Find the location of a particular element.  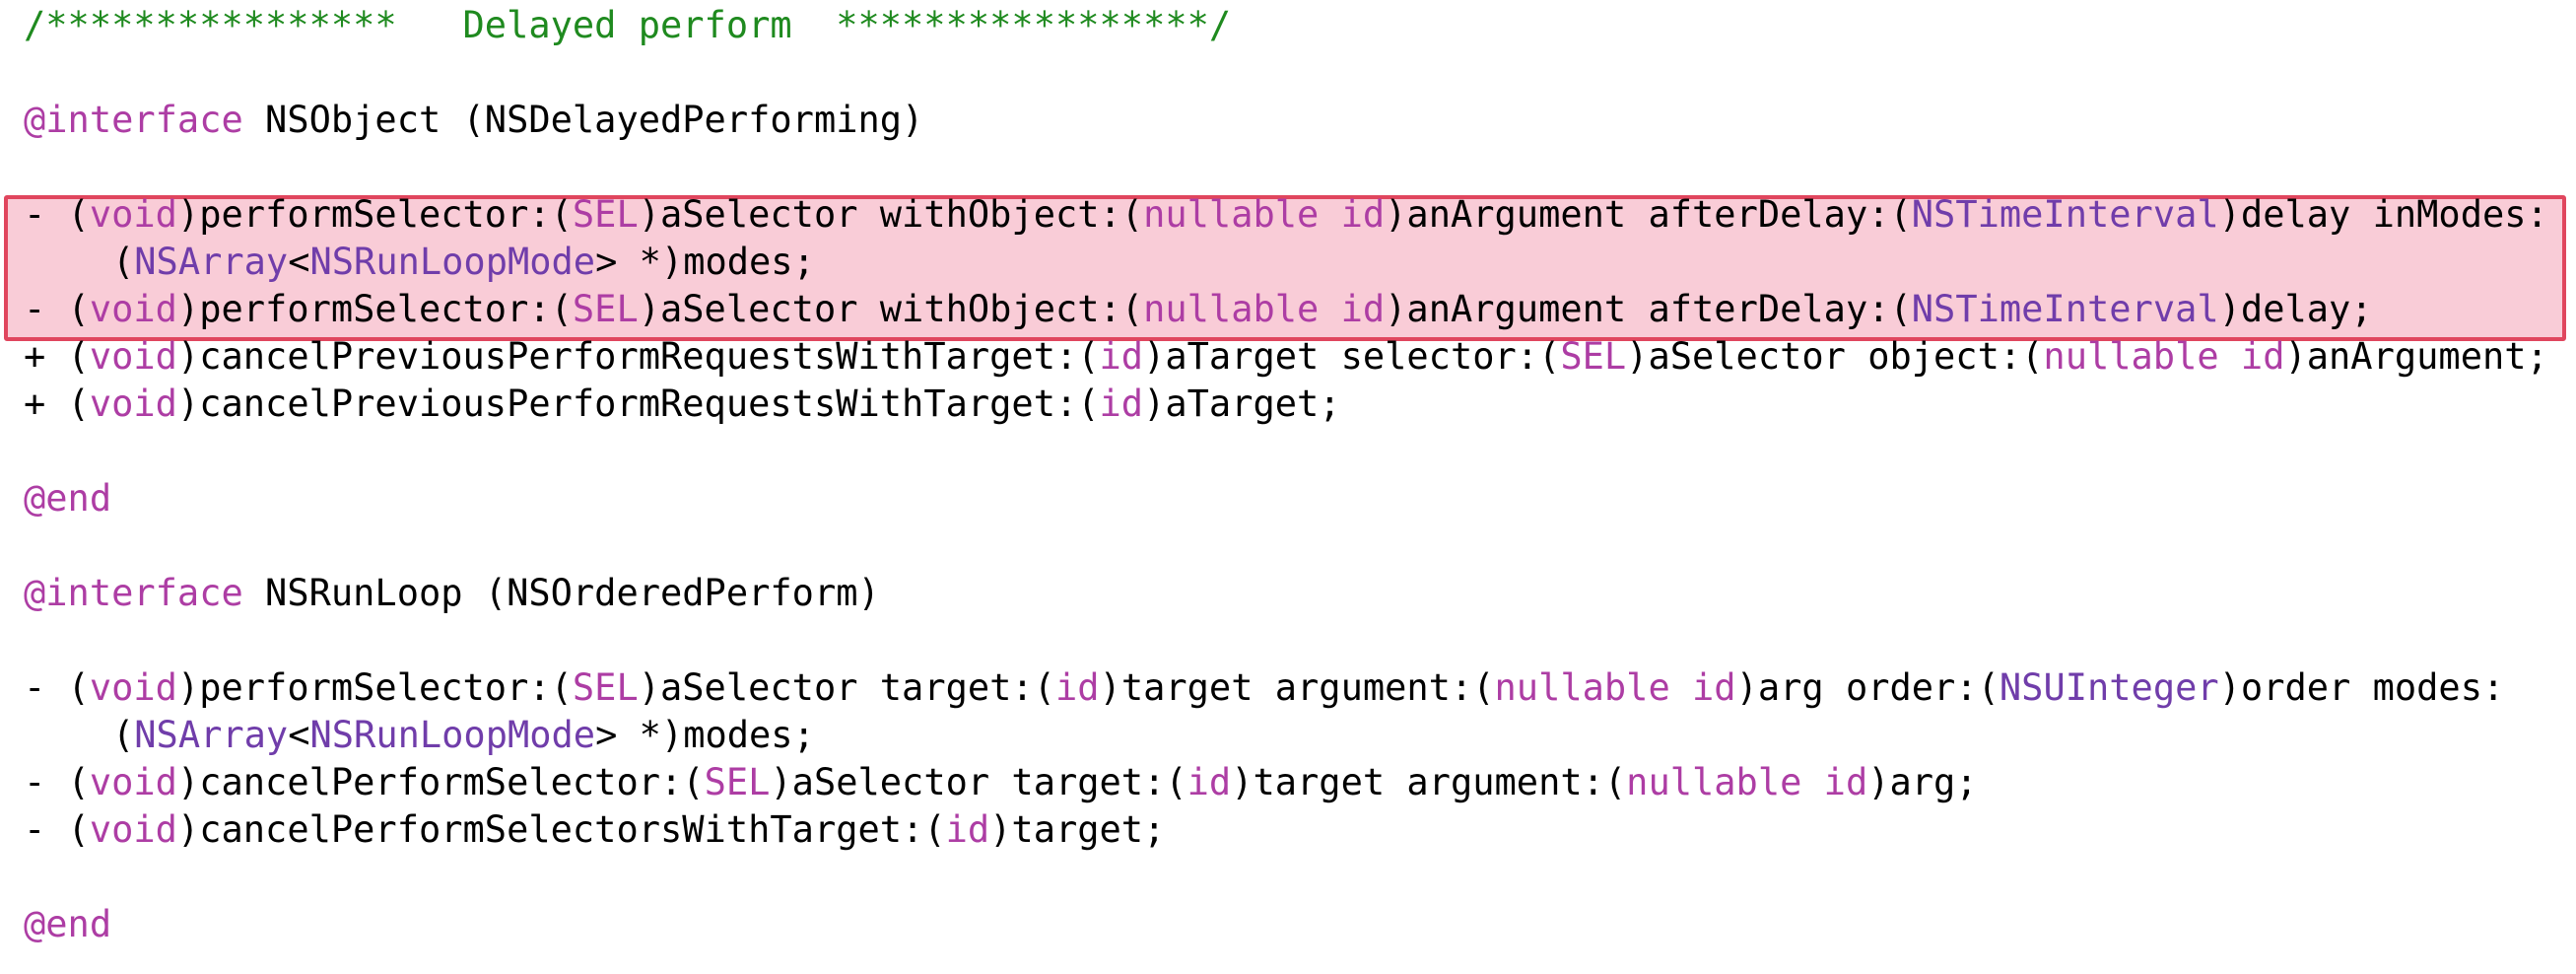

code-token: NSObject (NSDelayedPerforming) is located at coordinates (583, 120).